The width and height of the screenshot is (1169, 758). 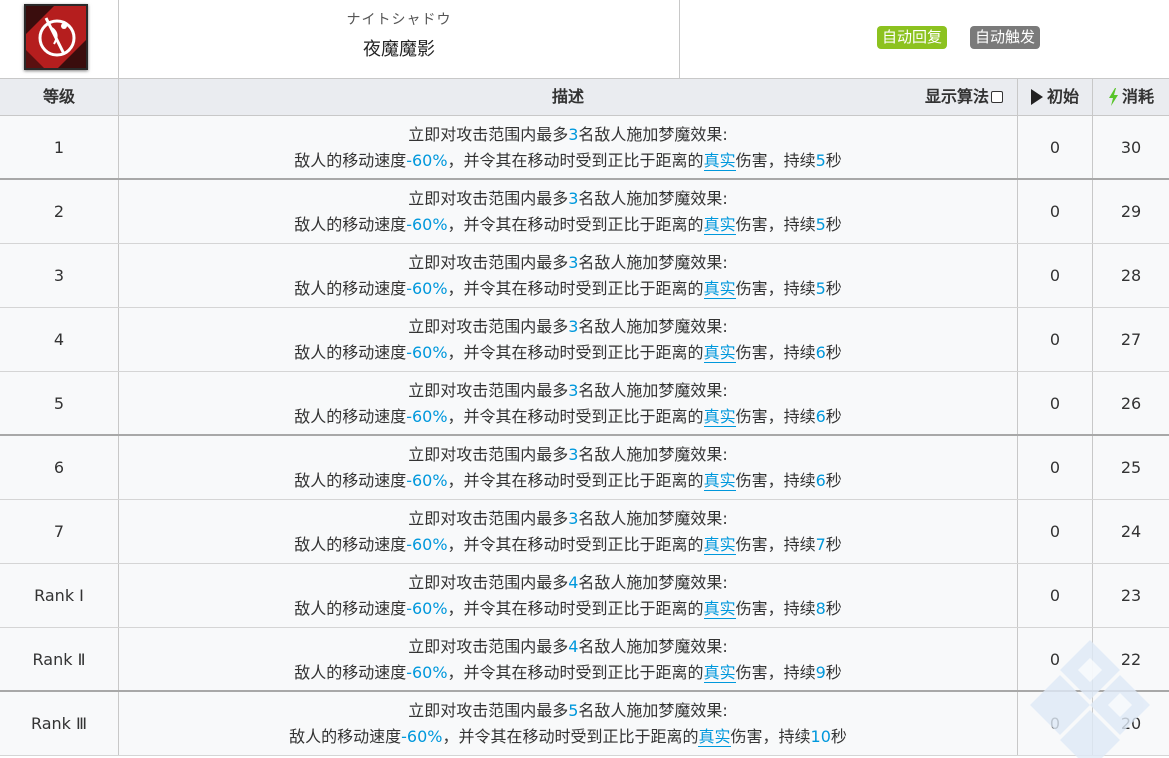 I want to click on column-initial-label: 初始, so click(x=1062, y=96).